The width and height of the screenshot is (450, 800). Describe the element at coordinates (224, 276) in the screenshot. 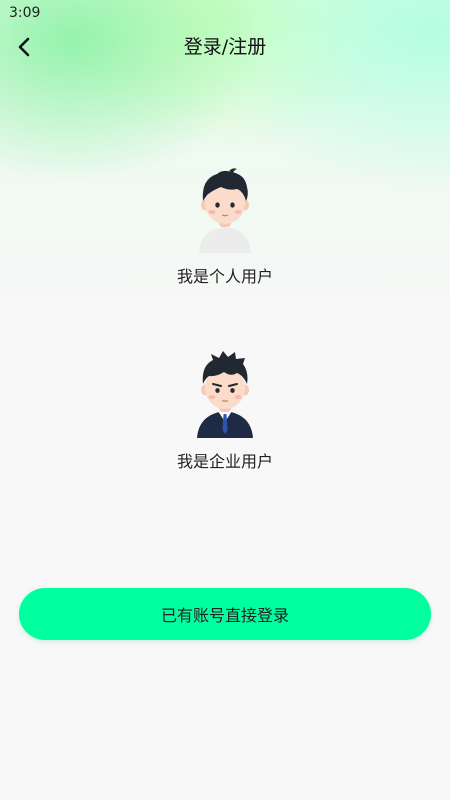

I see `personal-user-label: 我是个人用户` at that location.